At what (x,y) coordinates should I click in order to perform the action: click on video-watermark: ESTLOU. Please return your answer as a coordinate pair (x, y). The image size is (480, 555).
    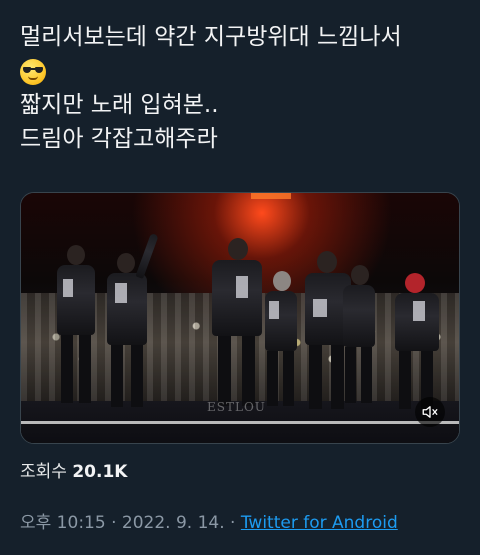
    Looking at the image, I should click on (236, 407).